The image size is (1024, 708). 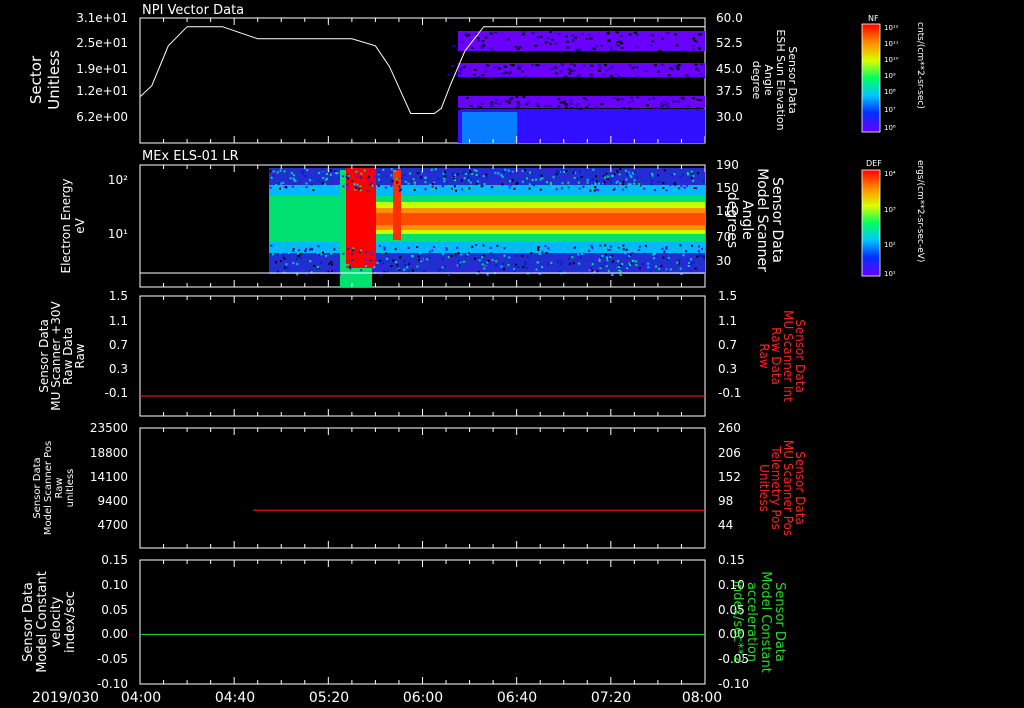 I want to click on panel-4-ylabel-line: Raw, so click(x=59, y=487).